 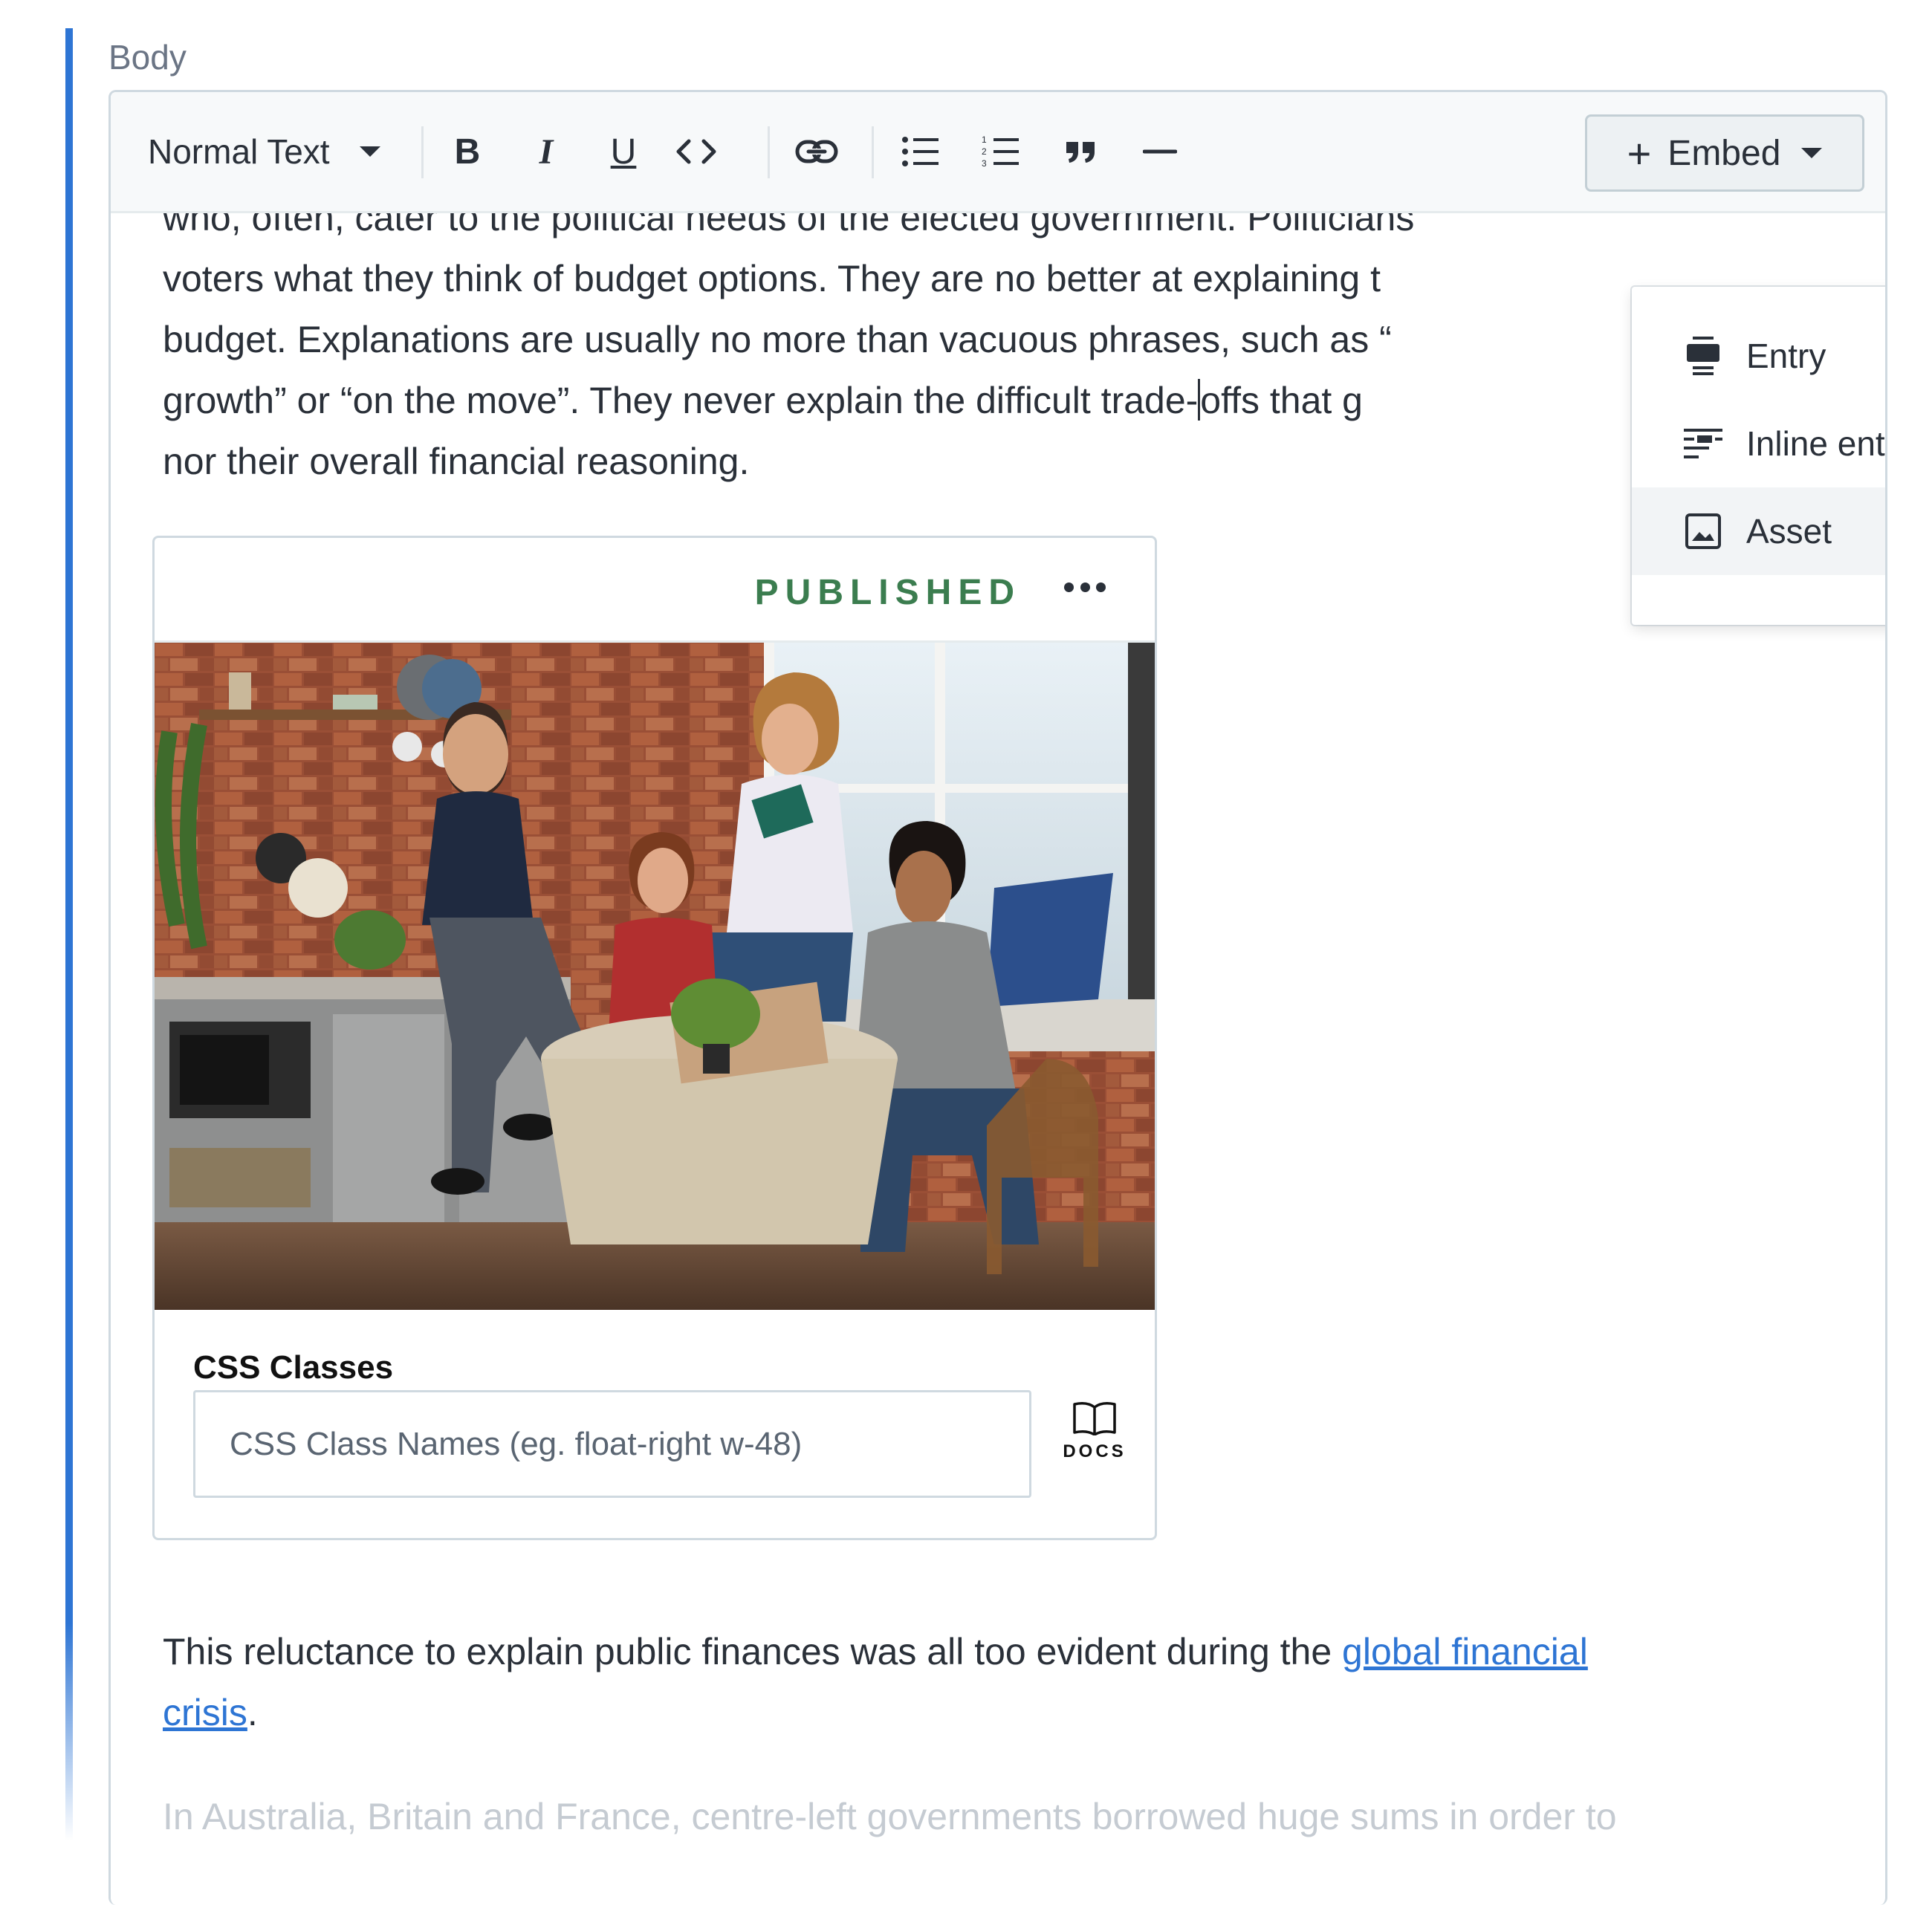 I want to click on embed-menu-item-entry: Entry, so click(x=1758, y=356).